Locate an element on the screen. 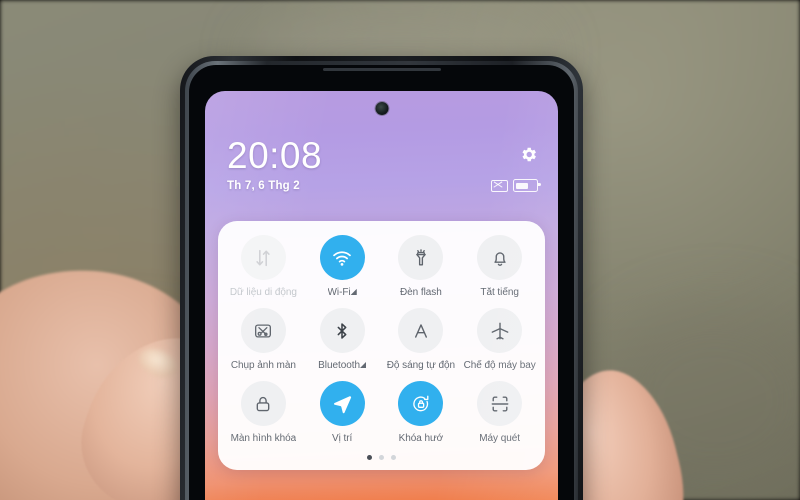  qs-tile-screenshot: Chụp ảnh màn is located at coordinates (263, 339).